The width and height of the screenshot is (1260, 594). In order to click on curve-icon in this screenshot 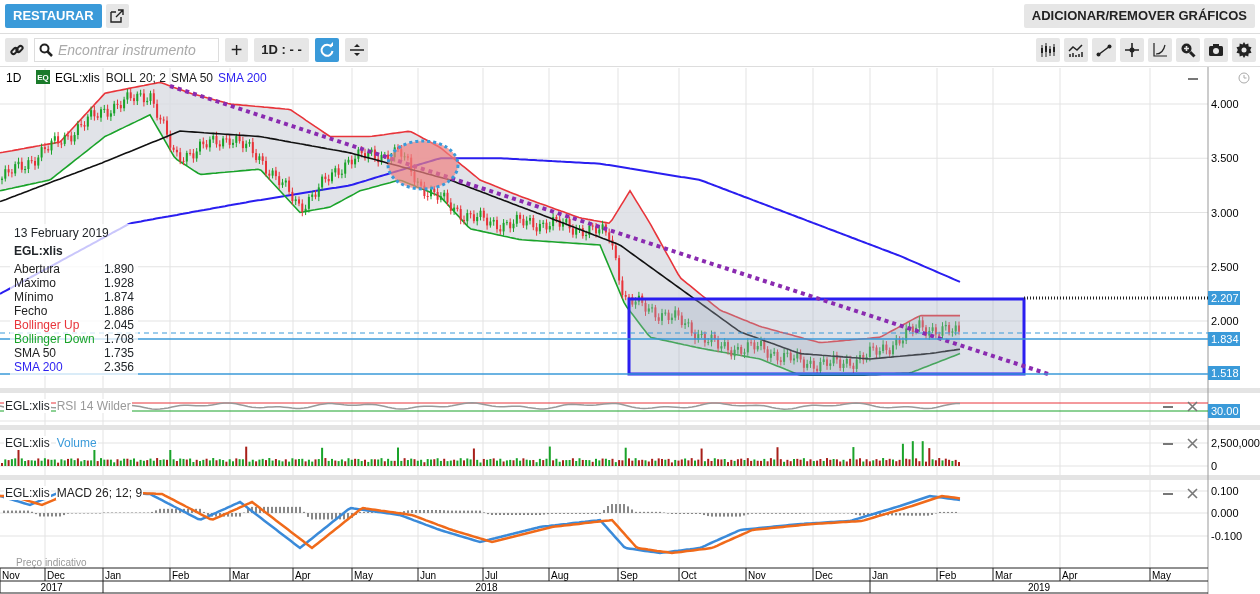, I will do `click(1160, 50)`.